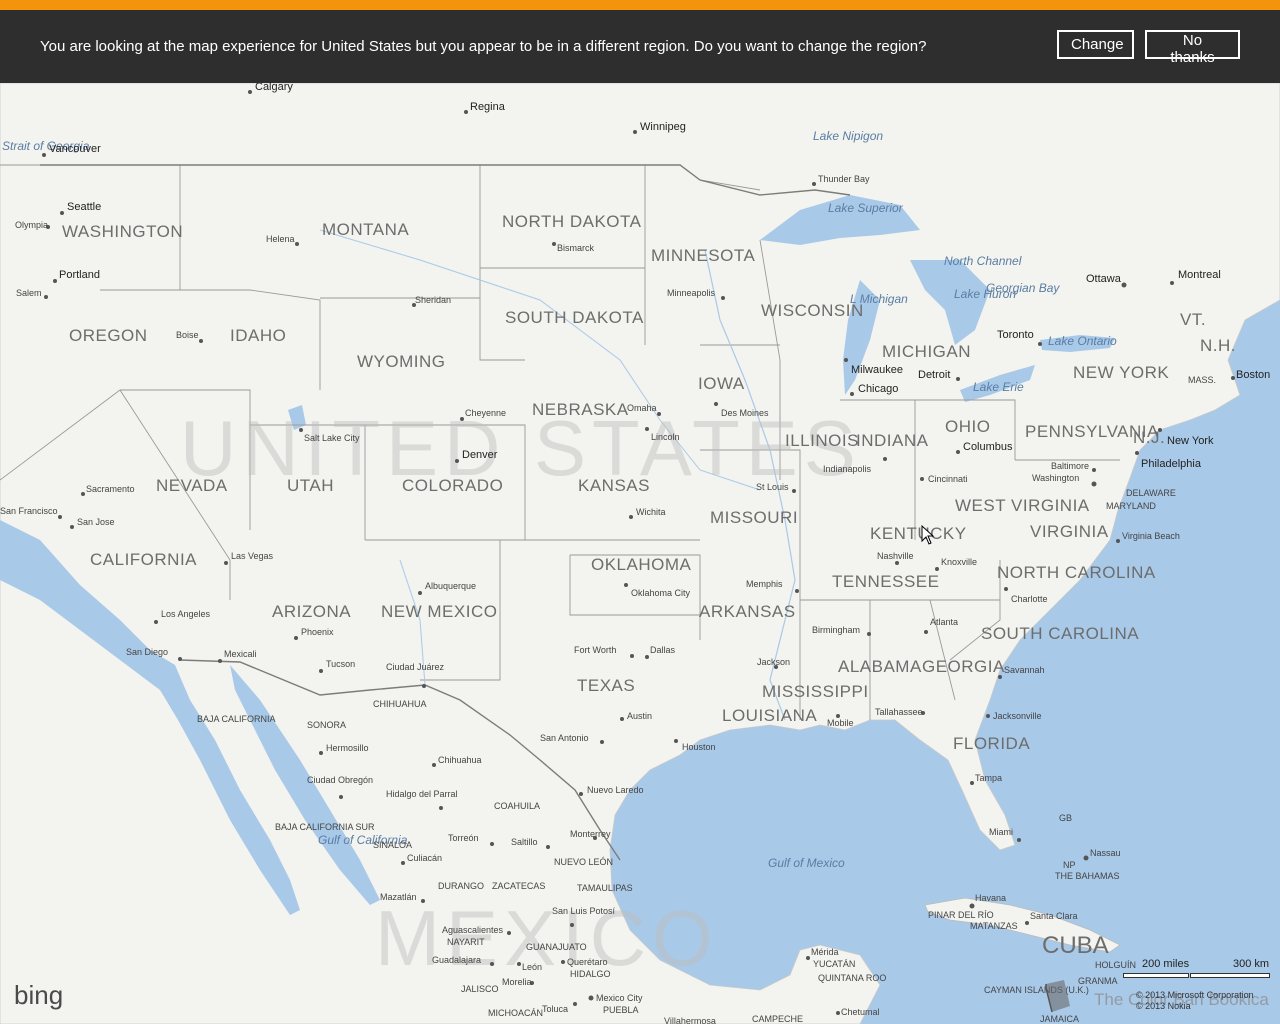  Describe the element at coordinates (347, 748) in the screenshot. I see `label-city: Hermosillo` at that location.